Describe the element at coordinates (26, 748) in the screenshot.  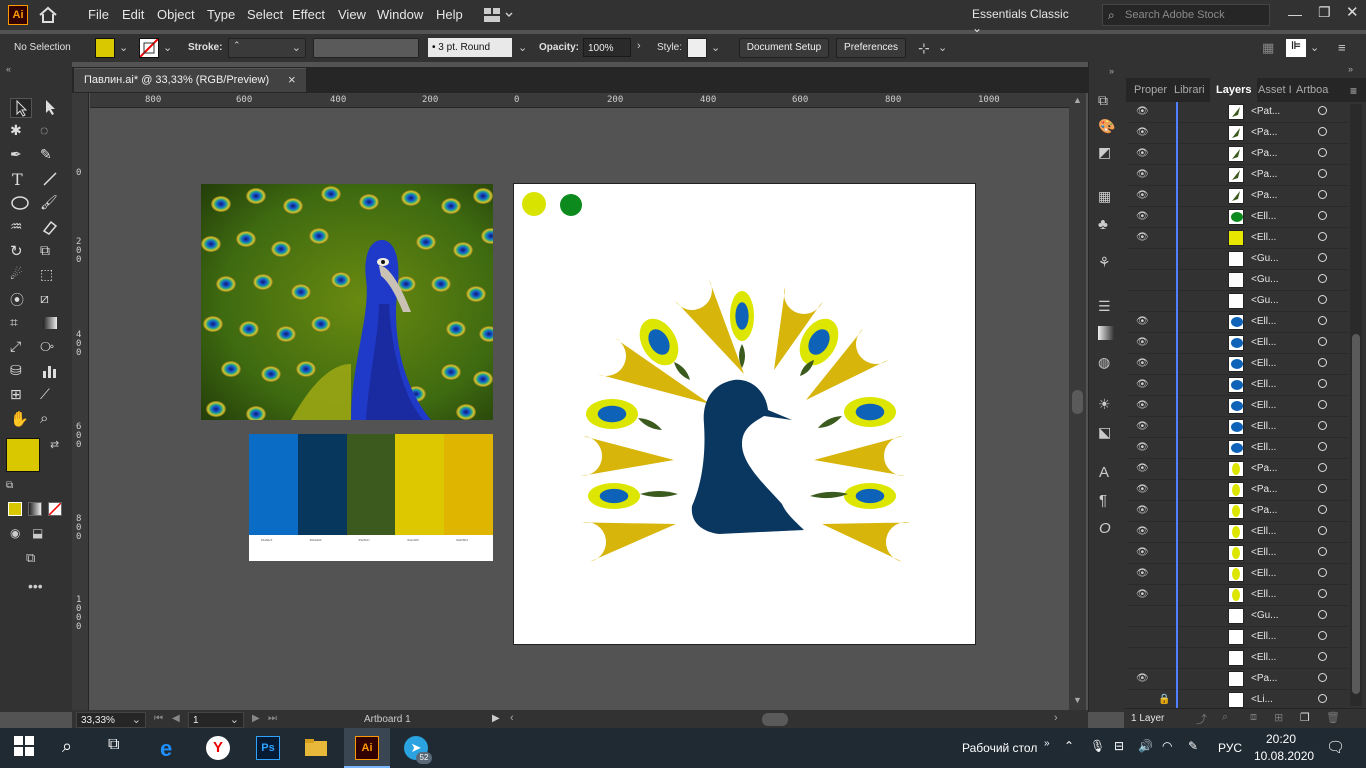
I see `windows-start-icon` at that location.